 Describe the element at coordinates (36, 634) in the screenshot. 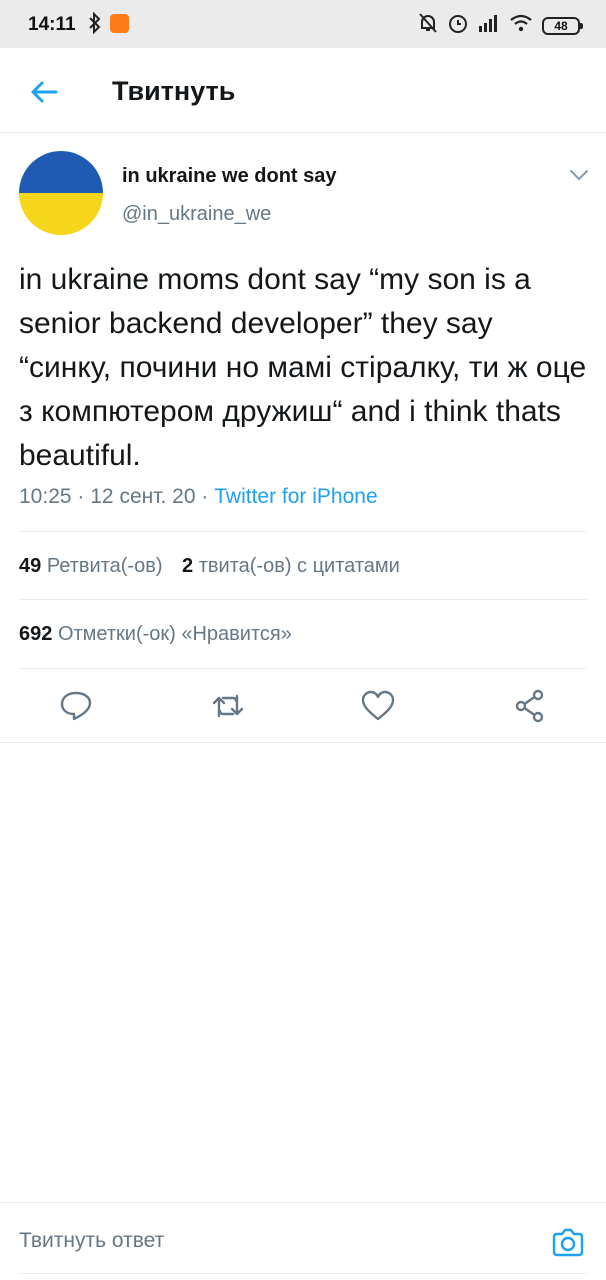

I see `likes-count: 692` at that location.